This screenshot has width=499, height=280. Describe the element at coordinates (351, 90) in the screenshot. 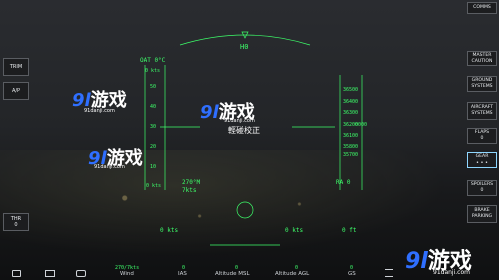

I see `altitude-tick-1: 36500` at that location.